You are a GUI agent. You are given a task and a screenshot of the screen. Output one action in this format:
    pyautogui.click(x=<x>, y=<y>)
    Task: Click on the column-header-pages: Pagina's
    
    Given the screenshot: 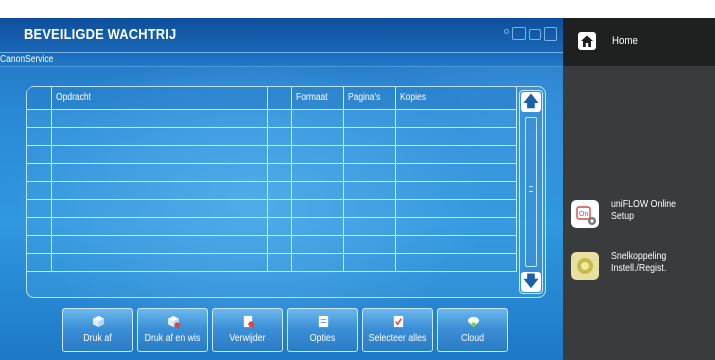 What is the action you would take?
    pyautogui.click(x=370, y=98)
    